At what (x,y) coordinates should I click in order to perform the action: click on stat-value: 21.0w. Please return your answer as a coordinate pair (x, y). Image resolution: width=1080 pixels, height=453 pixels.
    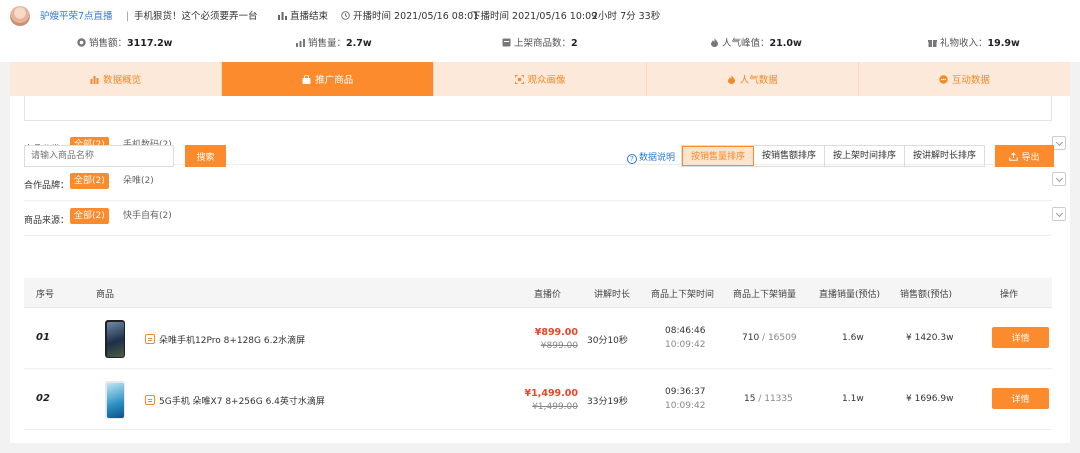
    Looking at the image, I should click on (785, 43).